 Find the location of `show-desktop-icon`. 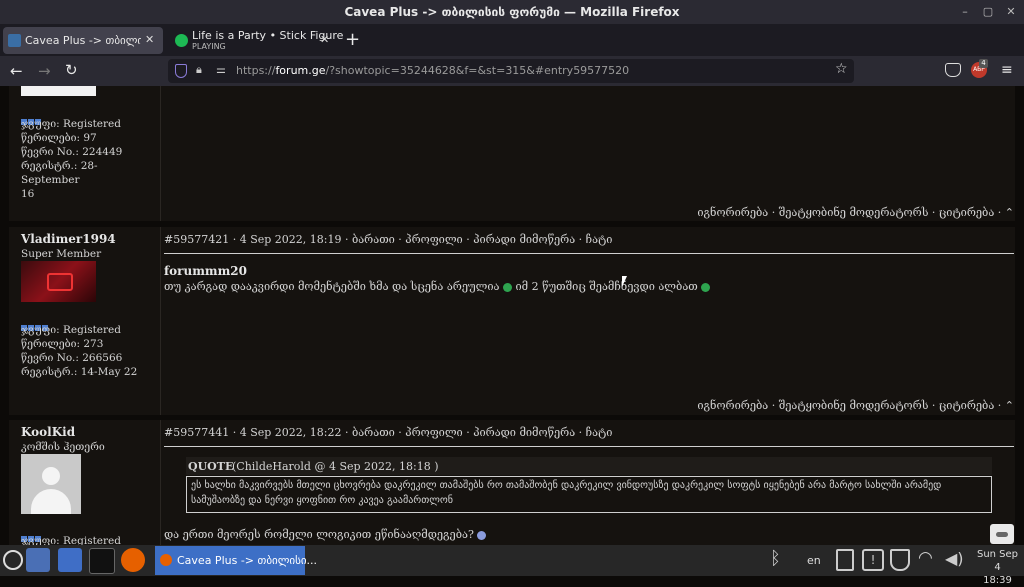

show-desktop-icon is located at coordinates (38, 560).